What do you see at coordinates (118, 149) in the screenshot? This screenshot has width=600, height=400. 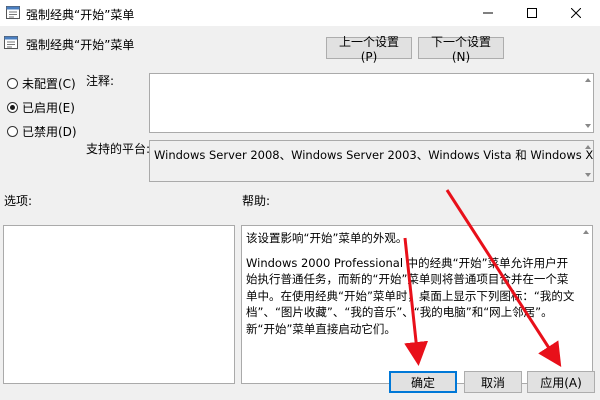 I see `platform-label: 支持的平台:` at bounding box center [118, 149].